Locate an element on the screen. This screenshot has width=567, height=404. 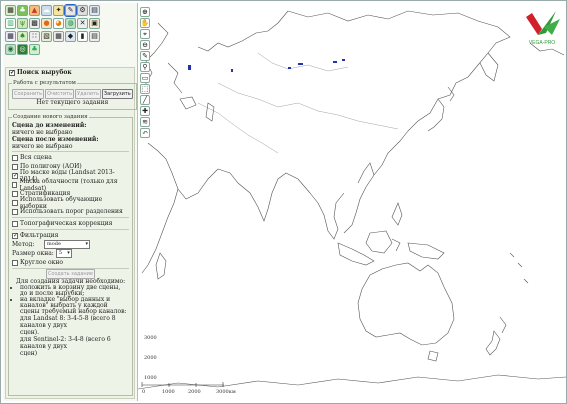
option-topo: Топографическая коррекция is located at coordinates (70, 223).